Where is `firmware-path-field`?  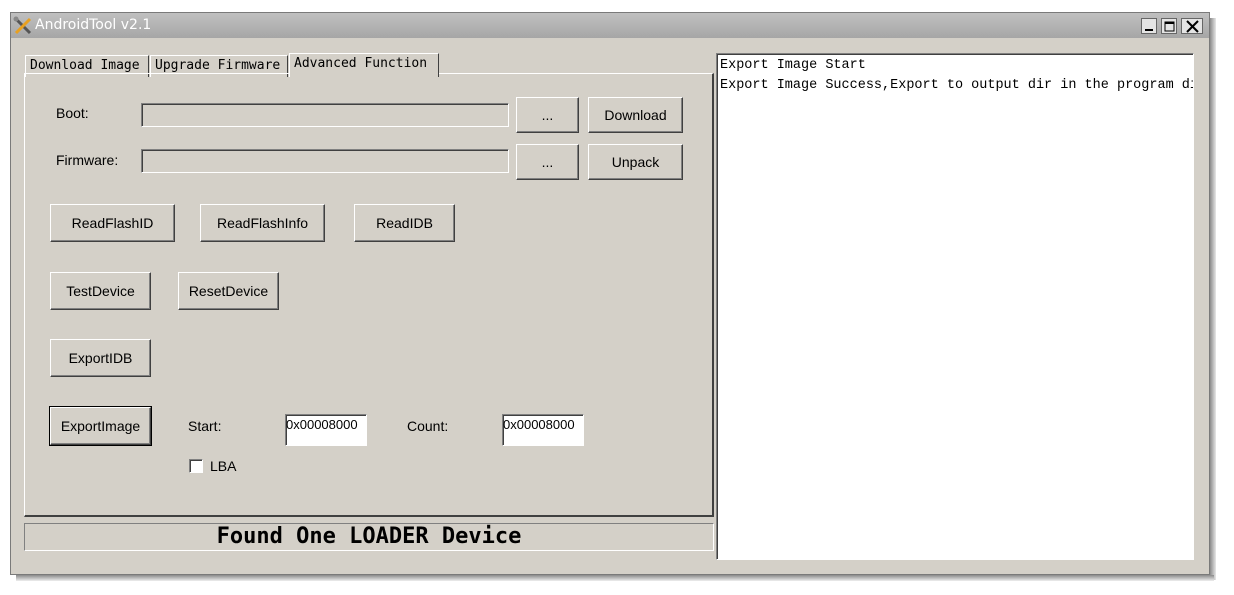
firmware-path-field is located at coordinates (325, 161).